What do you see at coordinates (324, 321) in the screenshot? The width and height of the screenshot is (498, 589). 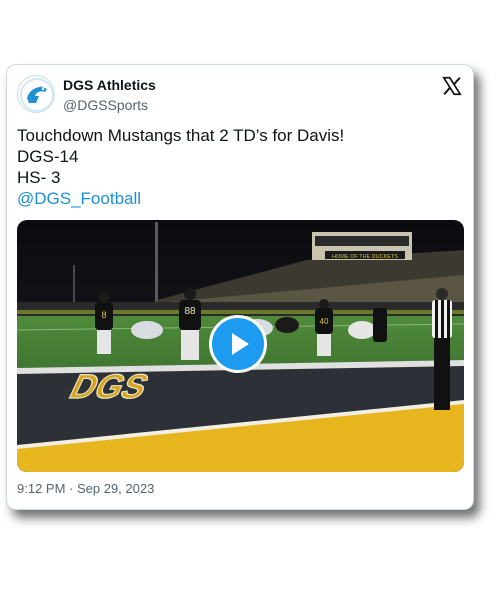 I see `jersey-number: 40` at bounding box center [324, 321].